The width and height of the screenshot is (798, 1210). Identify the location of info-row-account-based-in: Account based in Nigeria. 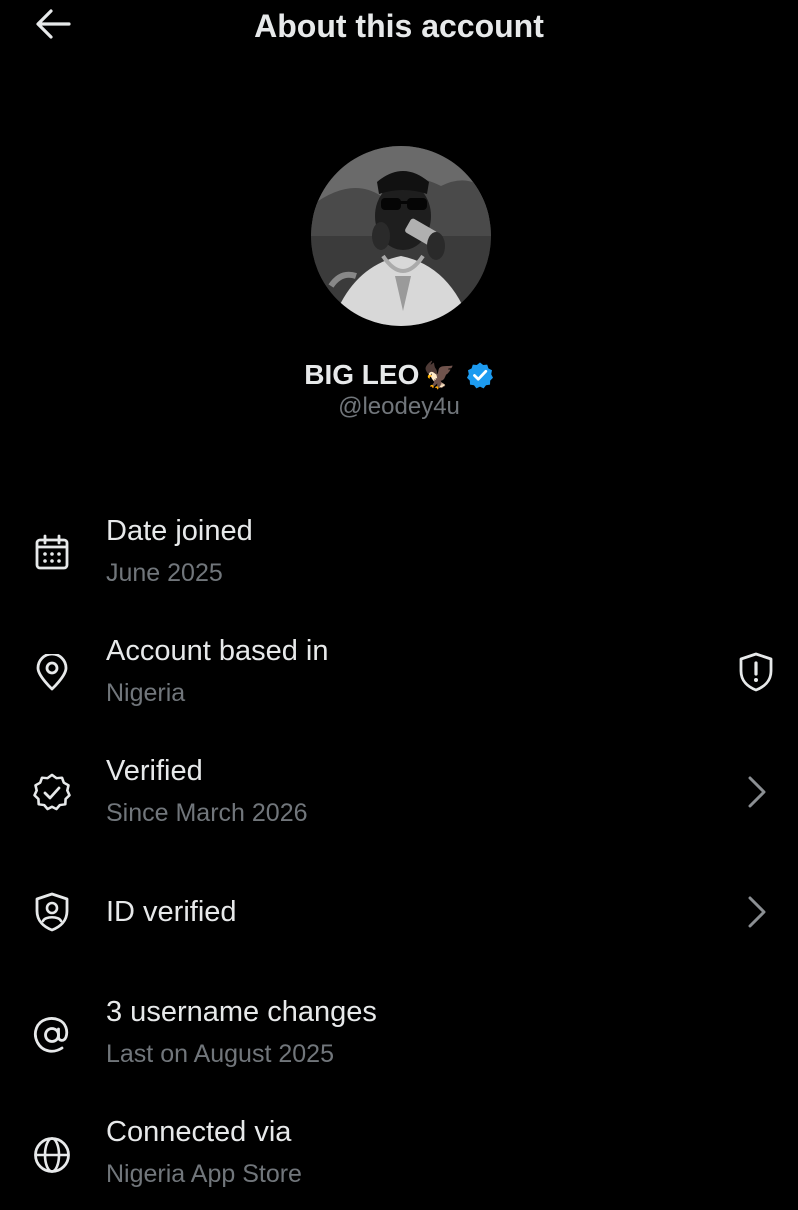
(399, 670).